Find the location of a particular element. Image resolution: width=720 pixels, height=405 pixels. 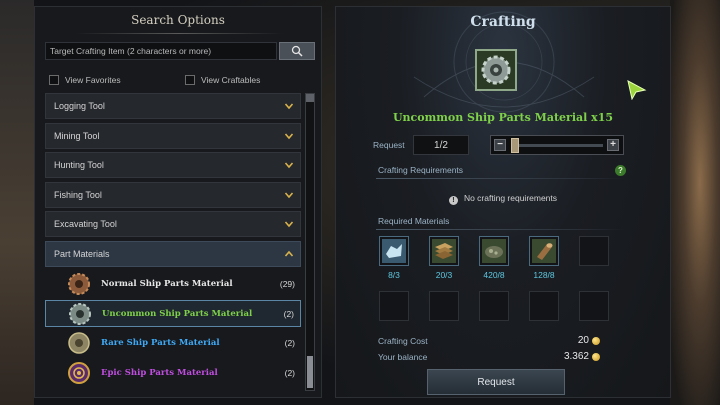

balance-value: 3.362 is located at coordinates (582, 356).